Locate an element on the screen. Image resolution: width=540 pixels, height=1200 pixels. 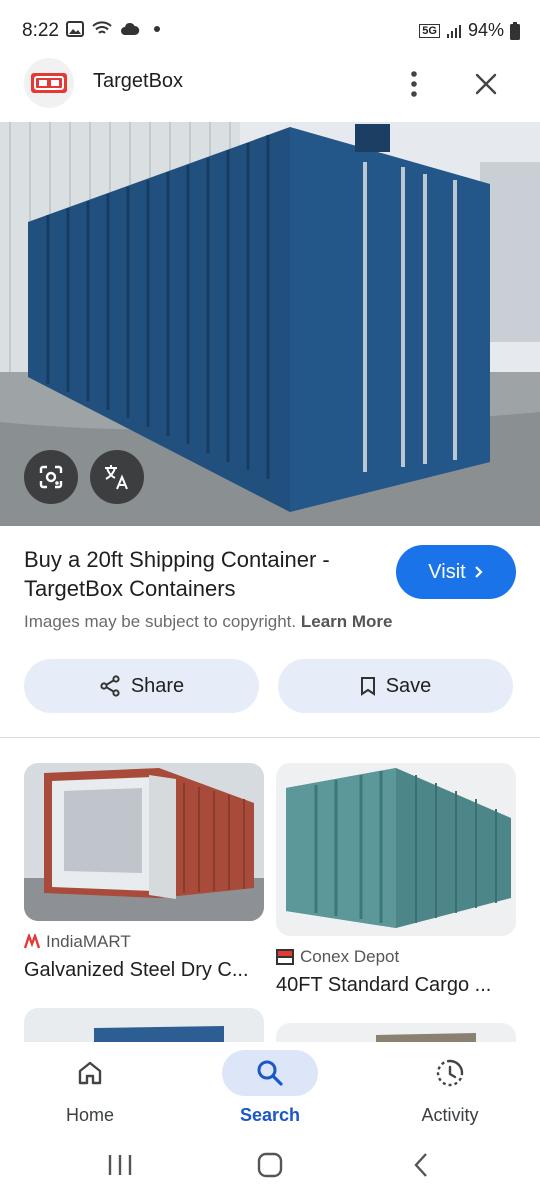
close-icon is located at coordinates (486, 84).